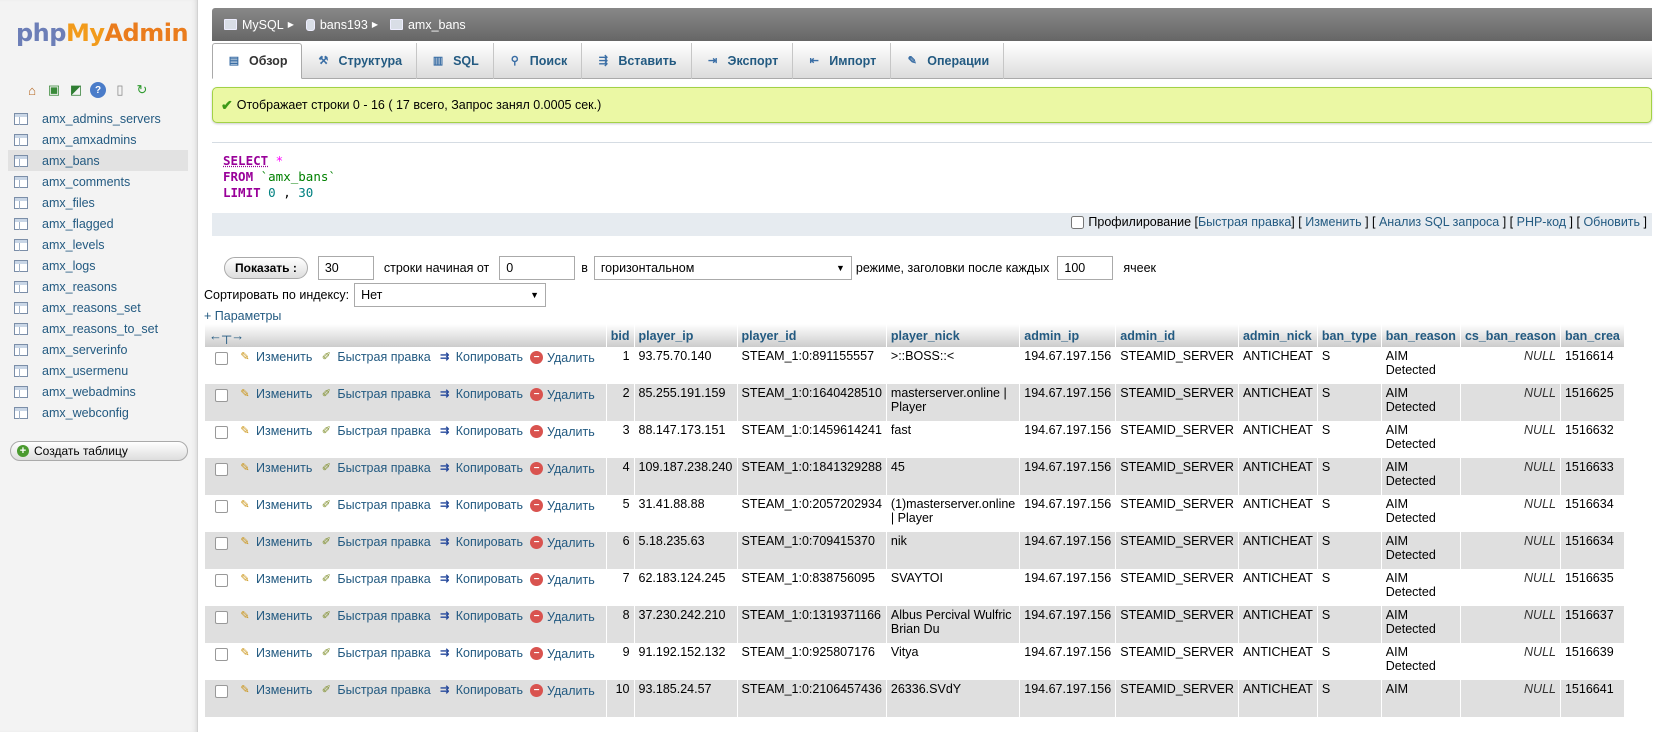  I want to click on sidebar-table-amx_reasons_to_set: amx_reasons_to_set, so click(98, 328).